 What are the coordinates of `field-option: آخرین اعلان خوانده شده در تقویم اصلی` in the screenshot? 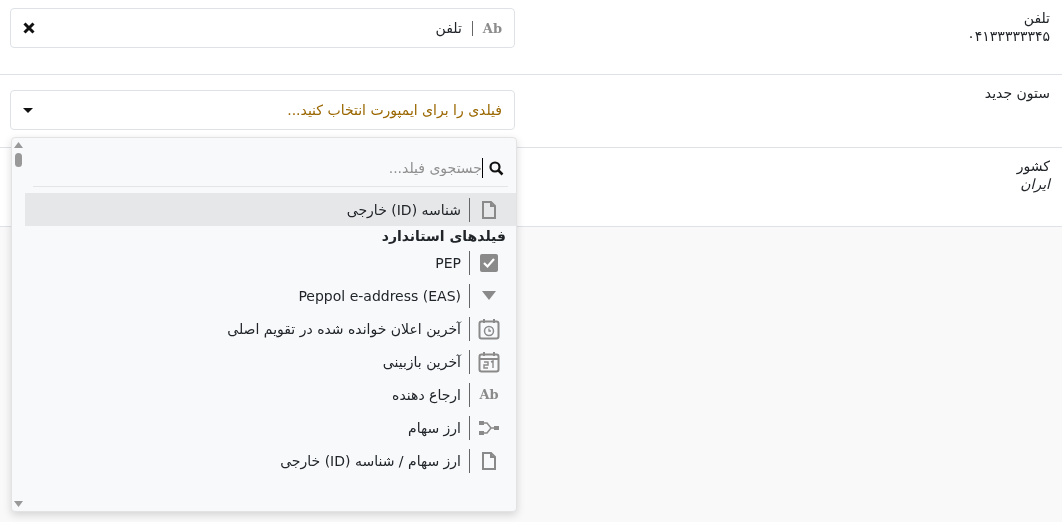 It's located at (270, 328).